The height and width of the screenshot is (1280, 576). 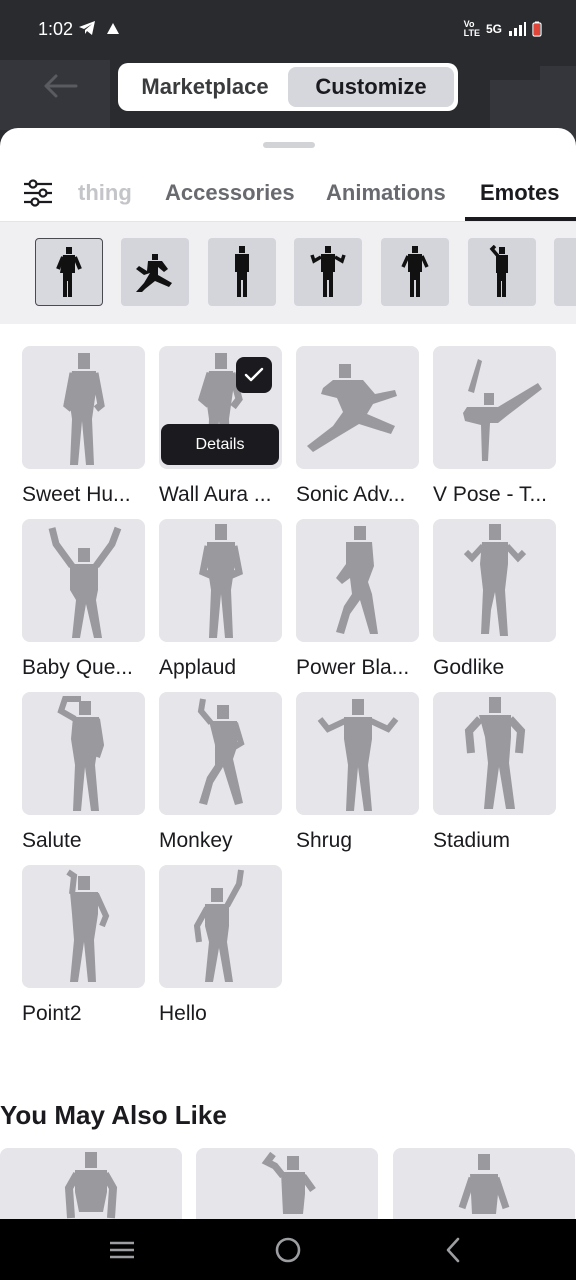 I want to click on network-type: 5G, so click(x=493, y=29).